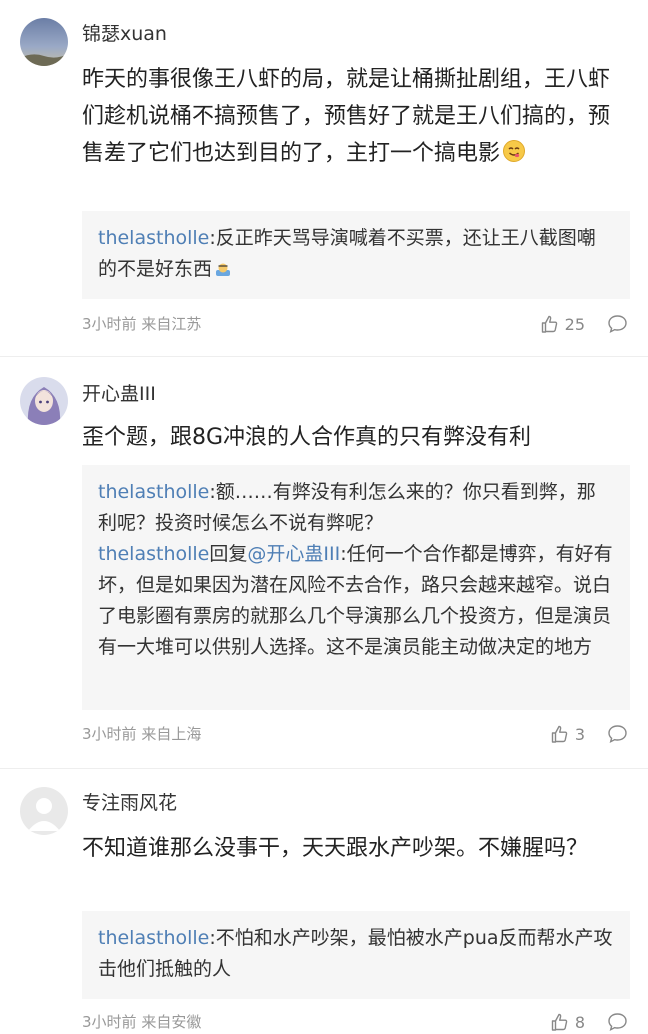 The height and width of the screenshot is (1034, 648). I want to click on comment-text: 歪个题，跟8G冲浪的人合作真的只有弊没有利, so click(307, 437).